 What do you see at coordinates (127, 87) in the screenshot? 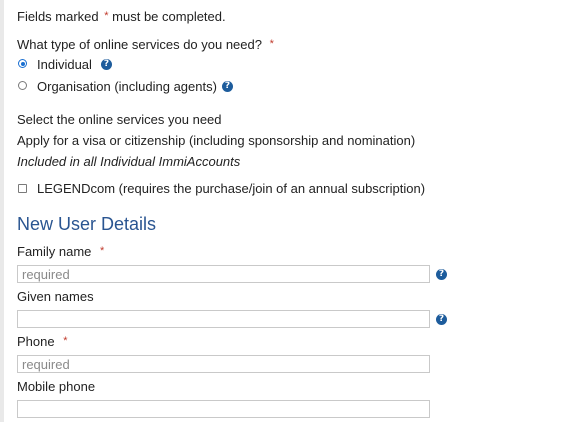
I see `radio-organisation-label: Organisation (including agents)` at bounding box center [127, 87].